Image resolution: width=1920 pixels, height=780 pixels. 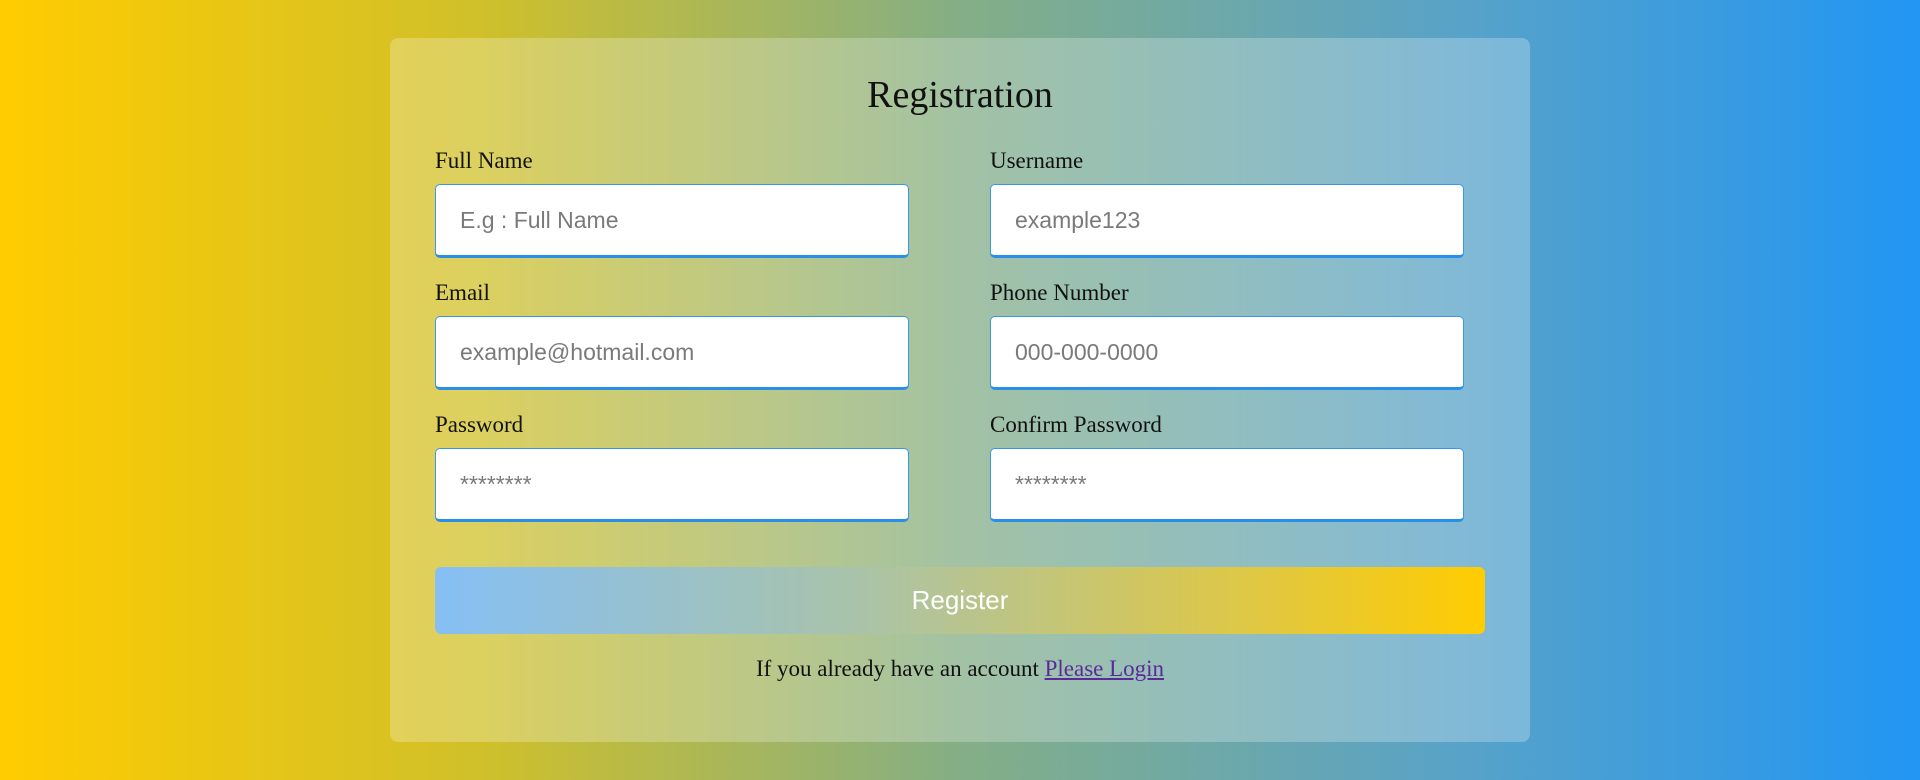 I want to click on username-group: Username, so click(x=1227, y=203).